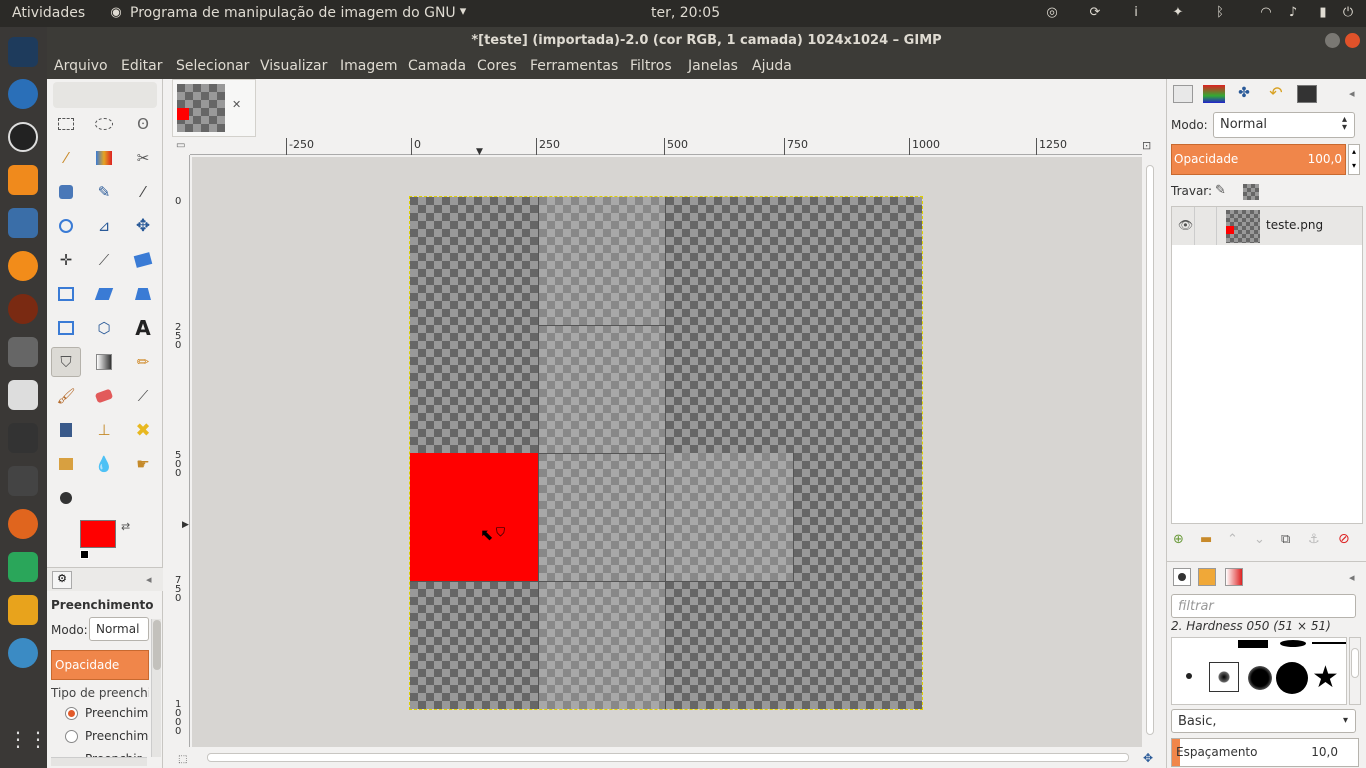 This screenshot has width=1366, height=768. Describe the element at coordinates (1214, 94) in the screenshot. I see `channels-tab-icon` at that location.